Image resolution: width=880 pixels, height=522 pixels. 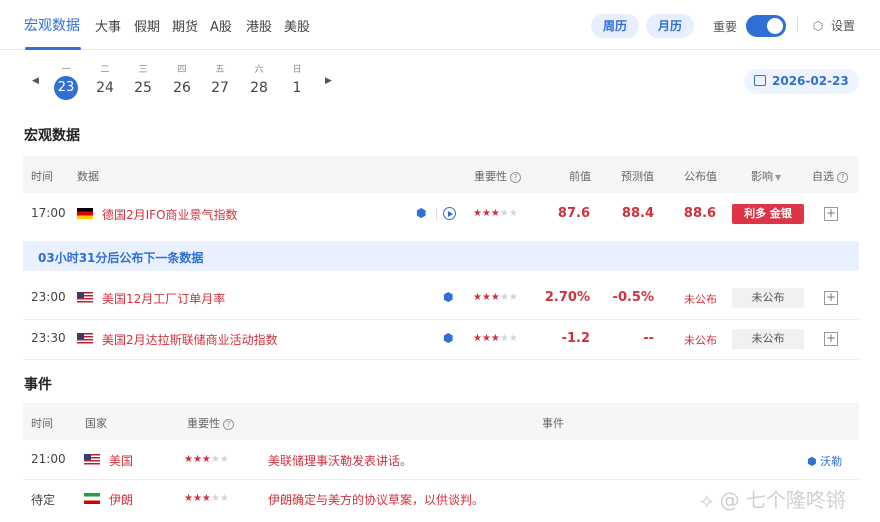 I want to click on event-text: 美联储理事沃勒发表讲话。, so click(x=340, y=461).